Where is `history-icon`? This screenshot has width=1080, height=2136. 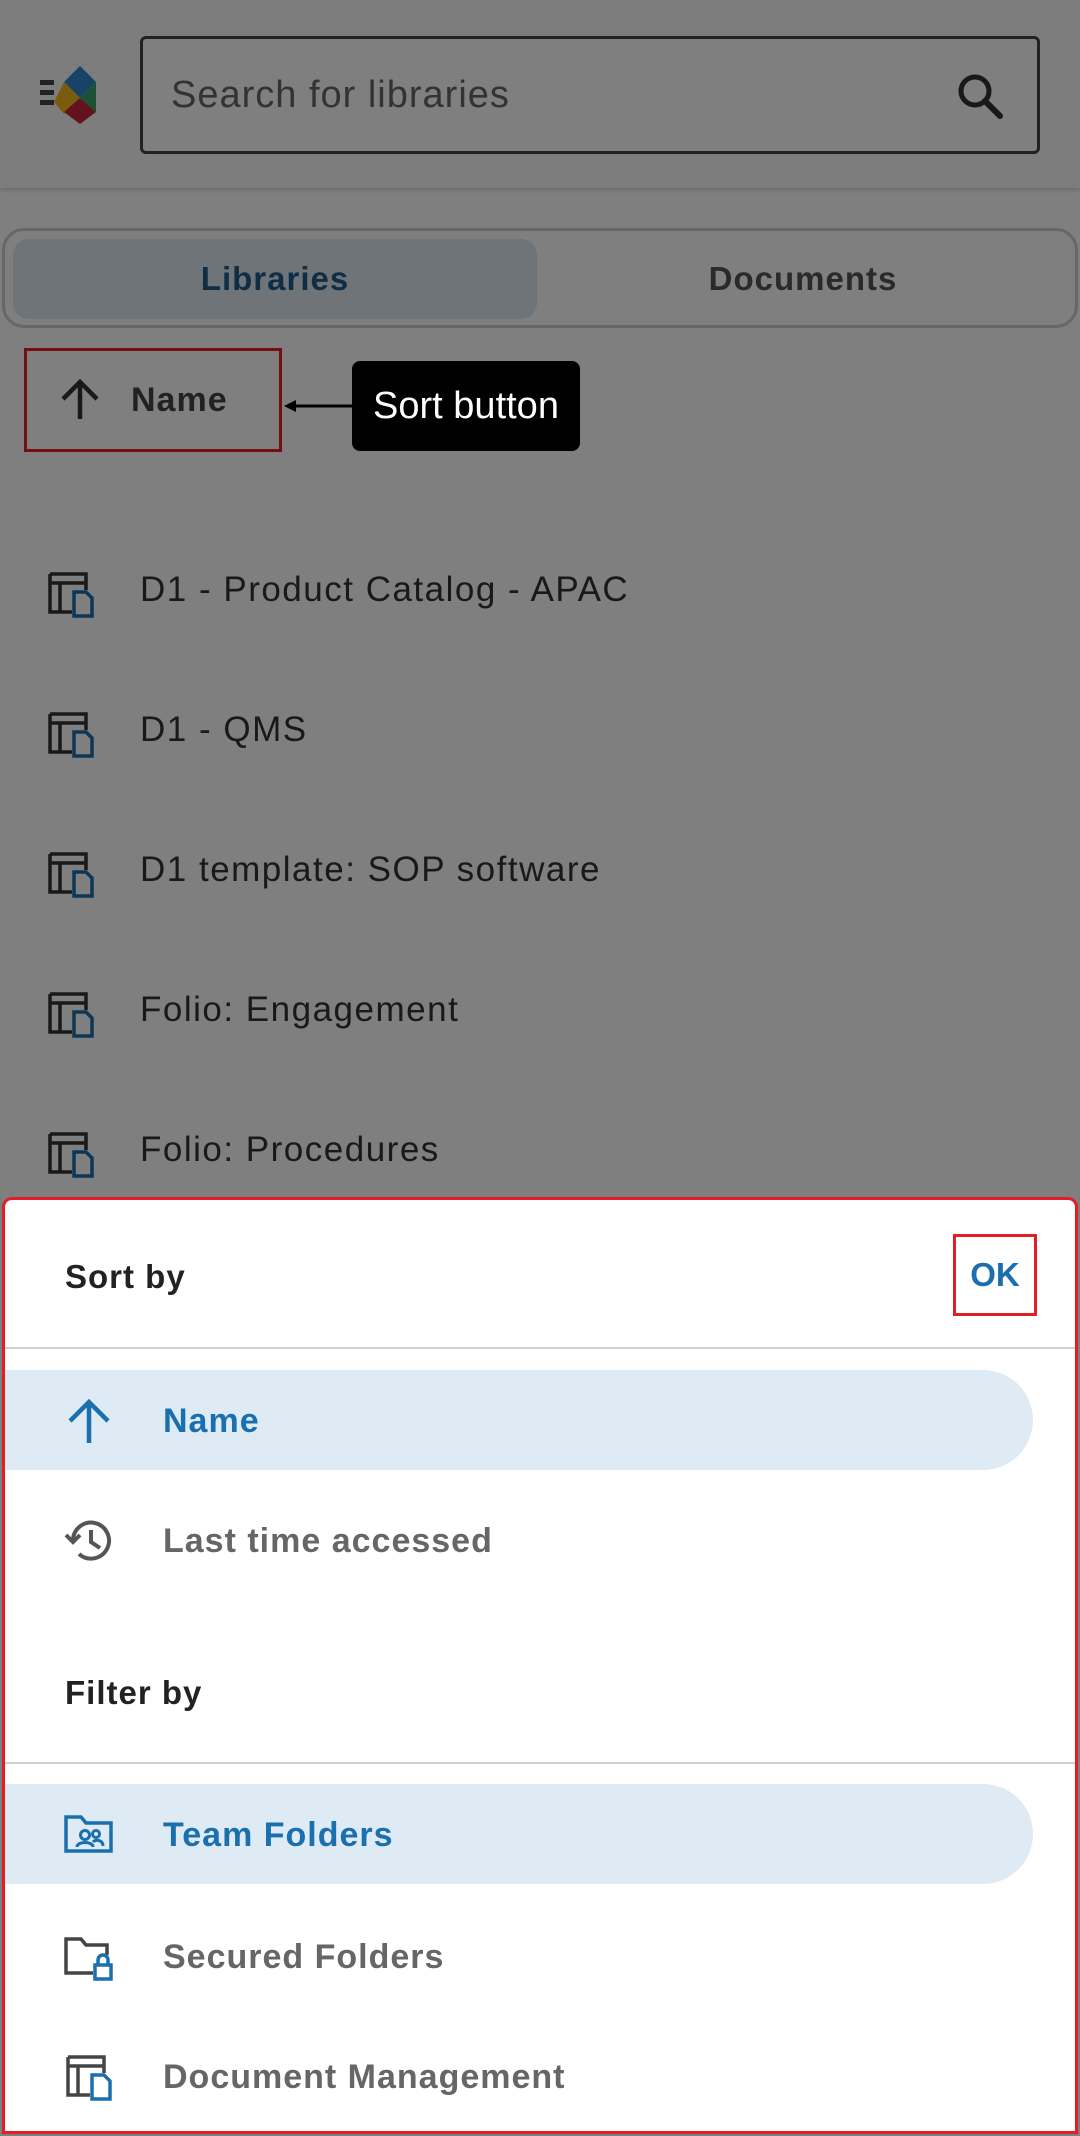 history-icon is located at coordinates (87, 1540).